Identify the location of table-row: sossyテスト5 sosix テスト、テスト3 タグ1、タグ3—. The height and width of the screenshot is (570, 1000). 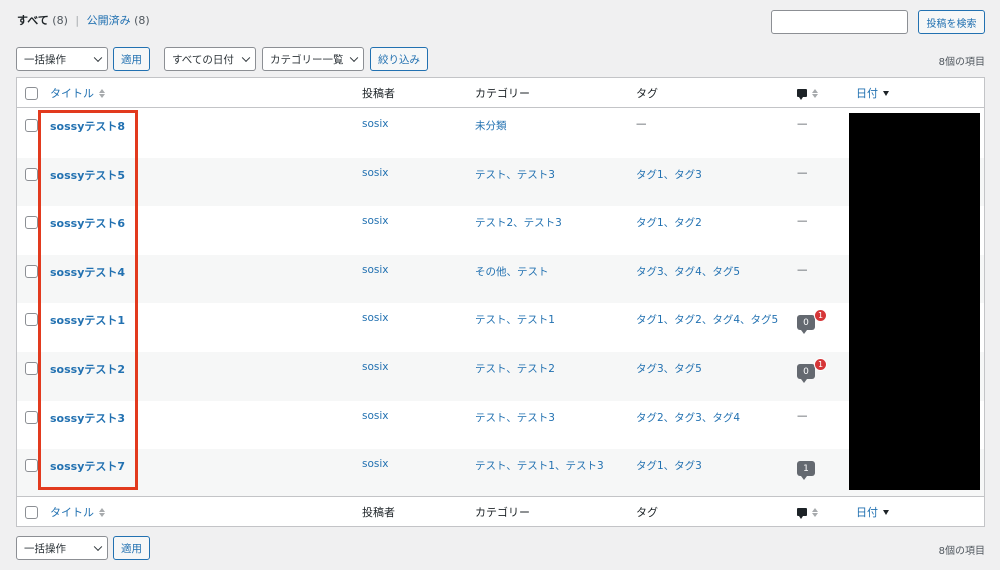
(500, 182).